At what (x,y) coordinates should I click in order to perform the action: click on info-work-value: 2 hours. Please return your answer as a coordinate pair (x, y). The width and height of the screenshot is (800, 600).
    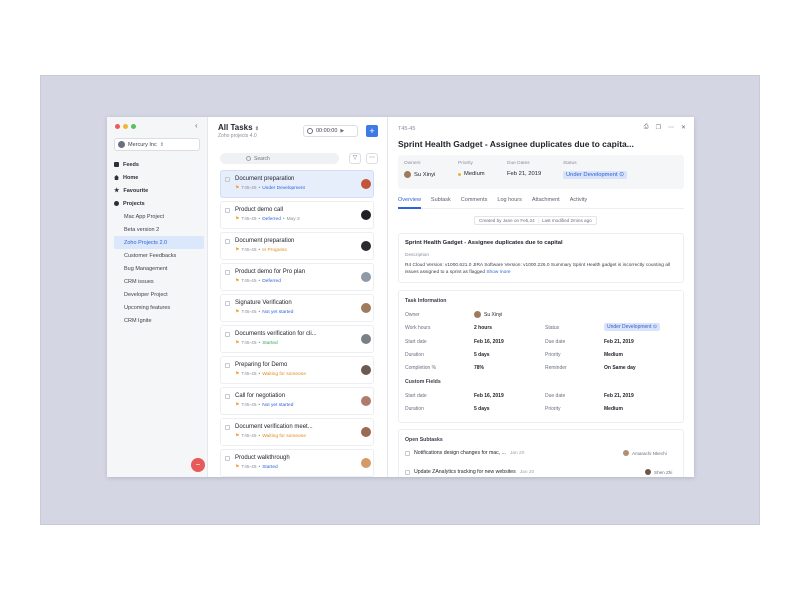
    Looking at the image, I should click on (483, 328).